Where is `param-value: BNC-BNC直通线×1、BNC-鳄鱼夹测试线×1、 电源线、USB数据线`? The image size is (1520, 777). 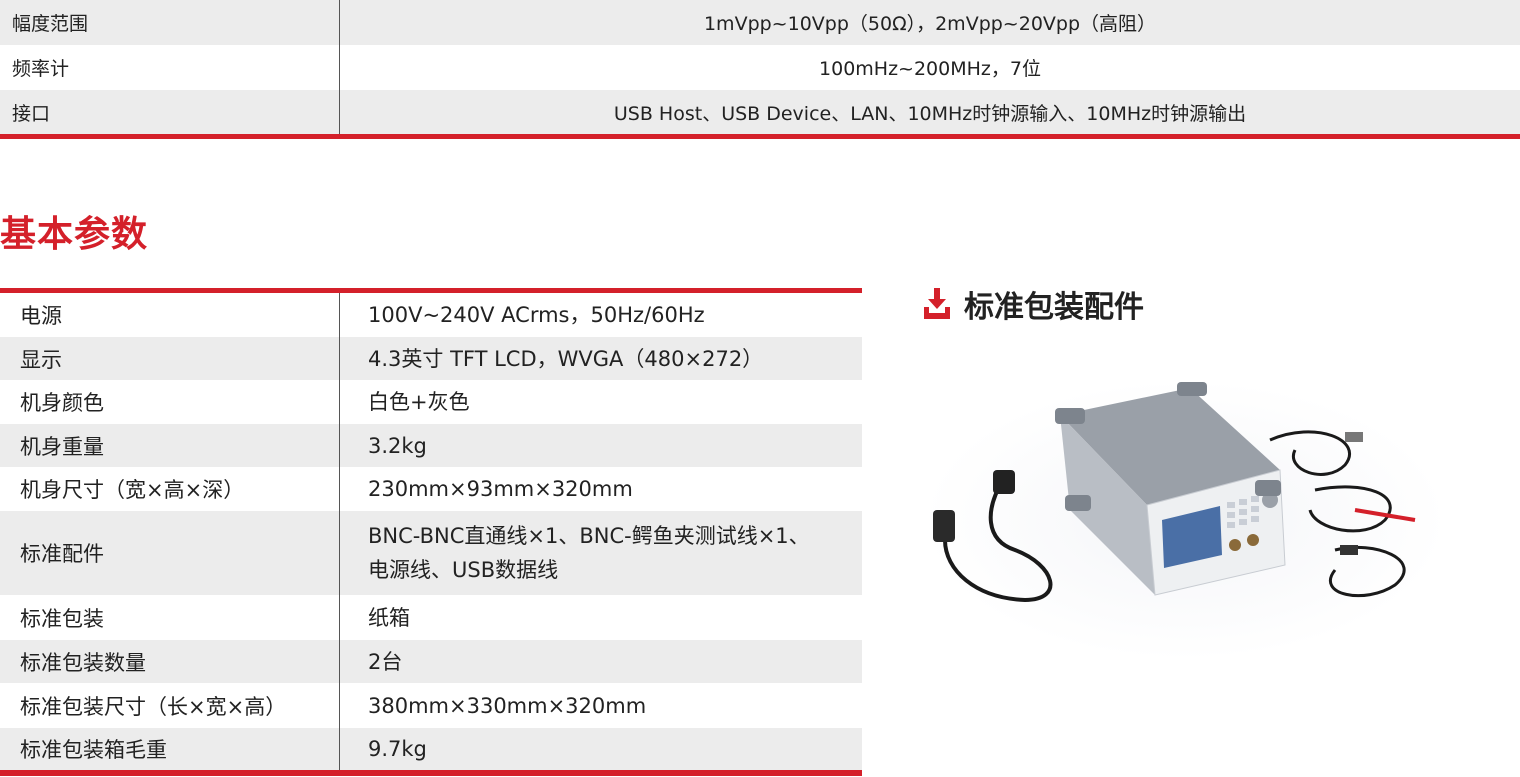
param-value: BNC-BNC直通线×1、BNC-鳄鱼夹测试线×1、 电源线、USB数据线 is located at coordinates (601, 553).